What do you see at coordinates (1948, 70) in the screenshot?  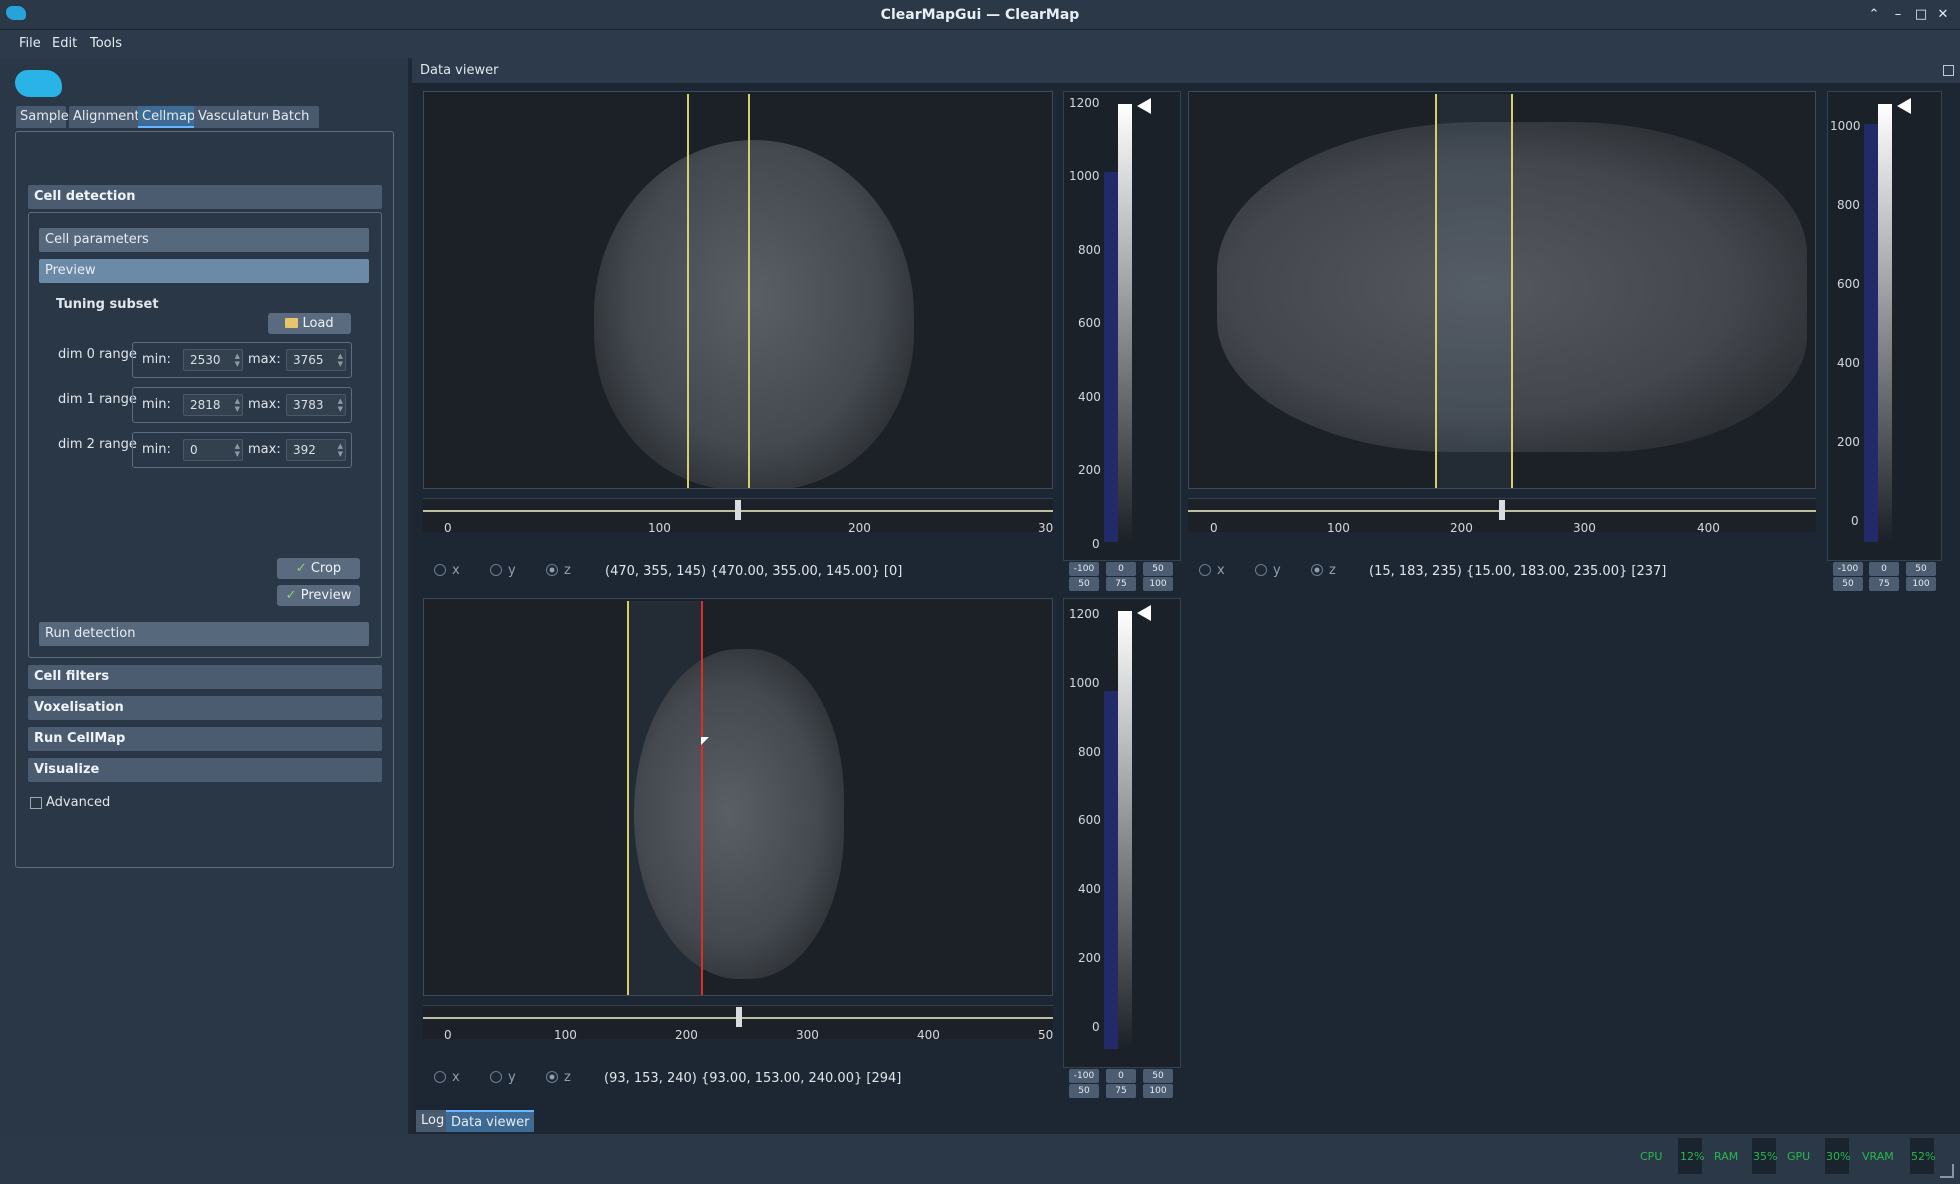 I see `undock-icon` at bounding box center [1948, 70].